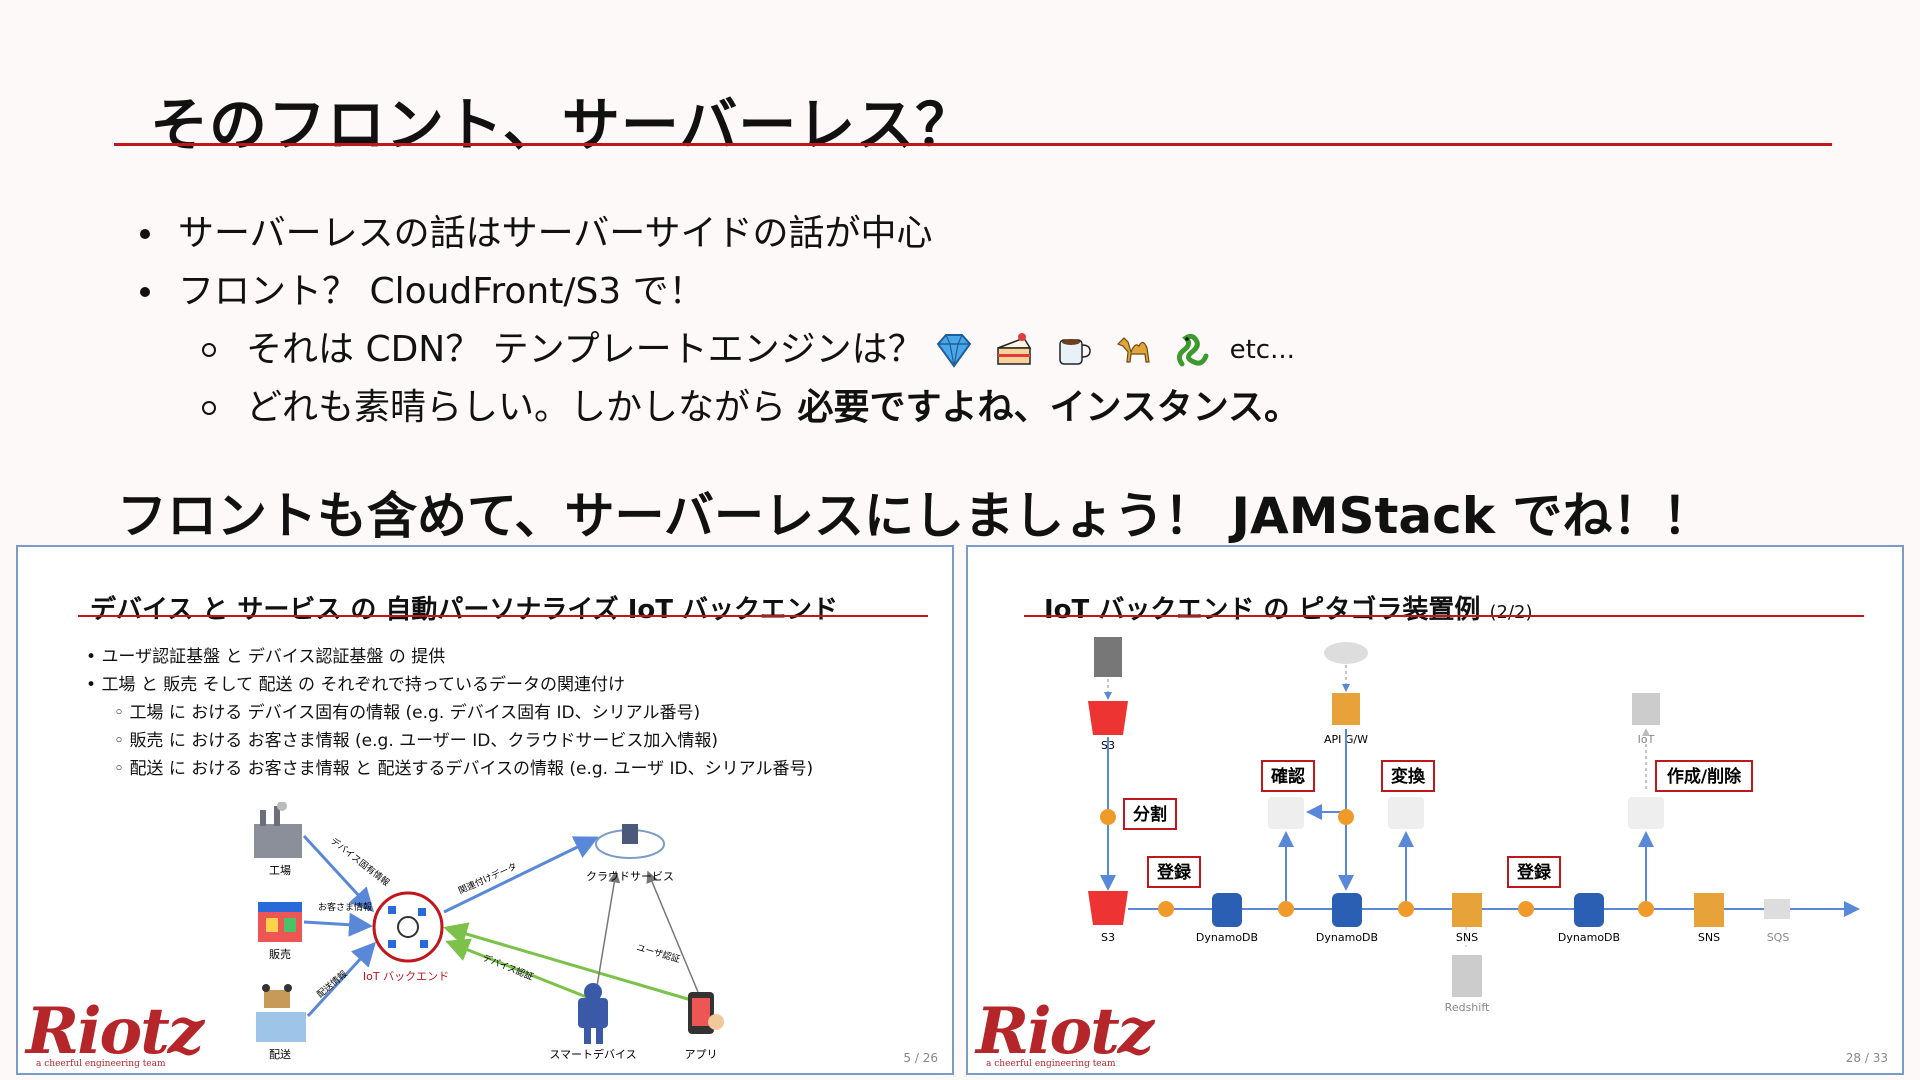 The width and height of the screenshot is (1920, 1080). Describe the element at coordinates (360, 862) in the screenshot. I see `edge-label: デバイス固有情報` at that location.